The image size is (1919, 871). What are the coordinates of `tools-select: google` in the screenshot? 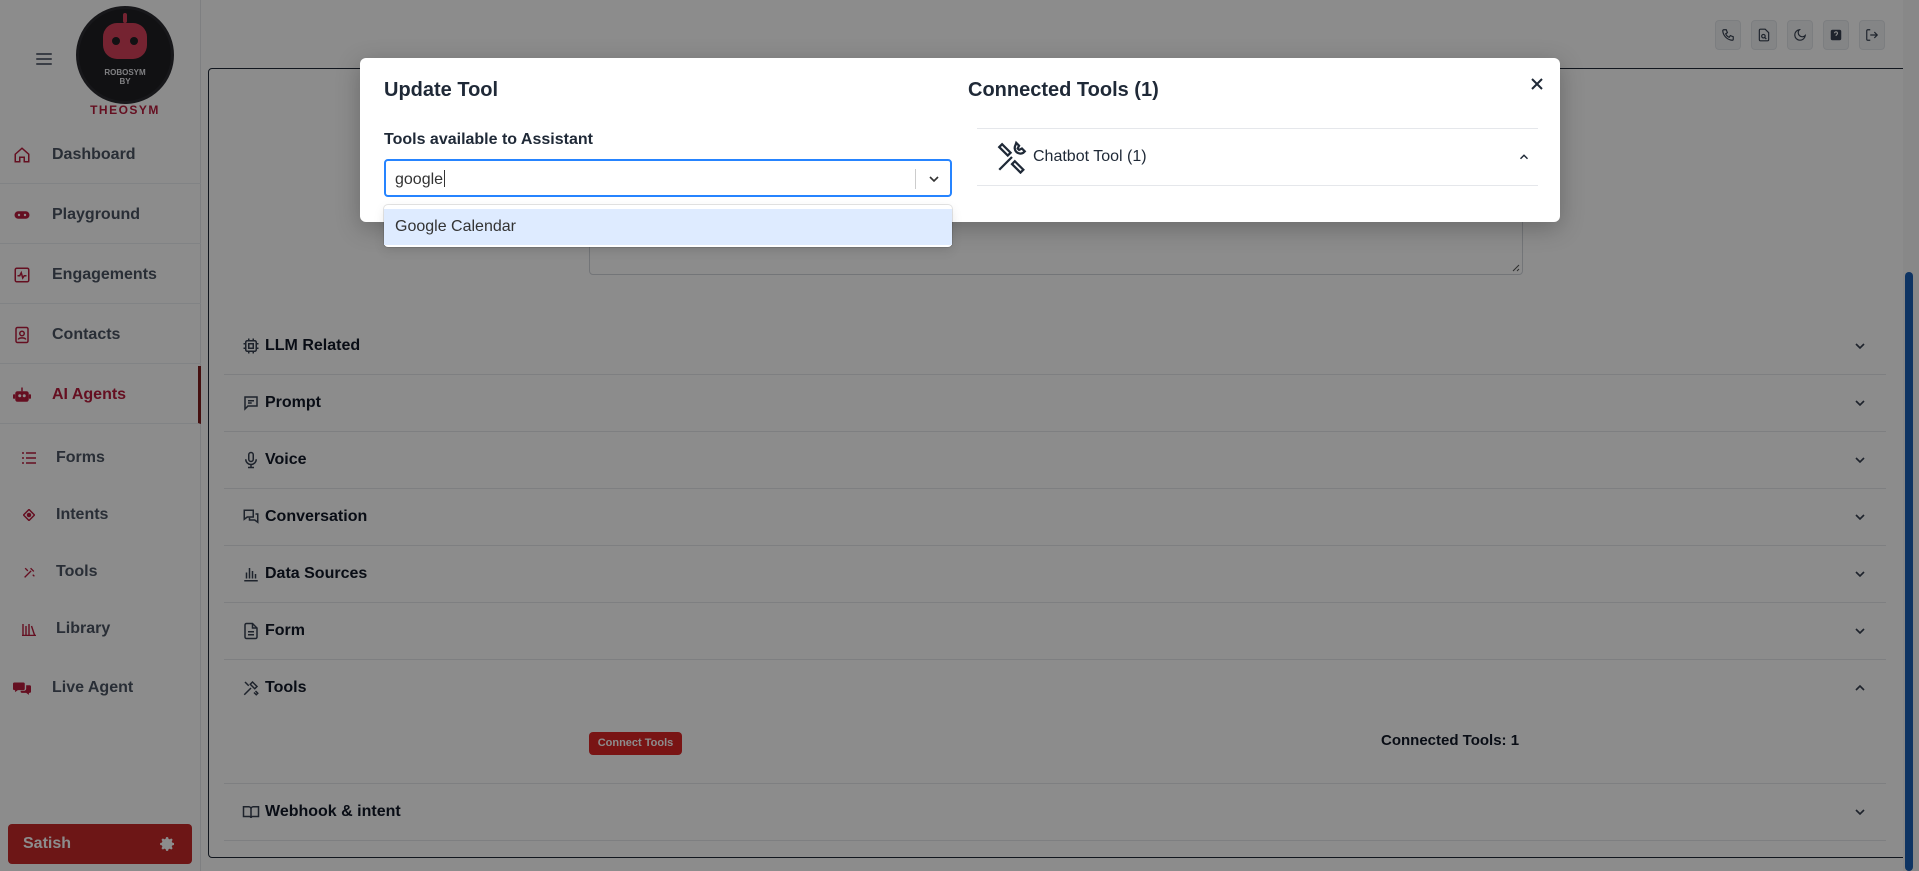 It's located at (668, 178).